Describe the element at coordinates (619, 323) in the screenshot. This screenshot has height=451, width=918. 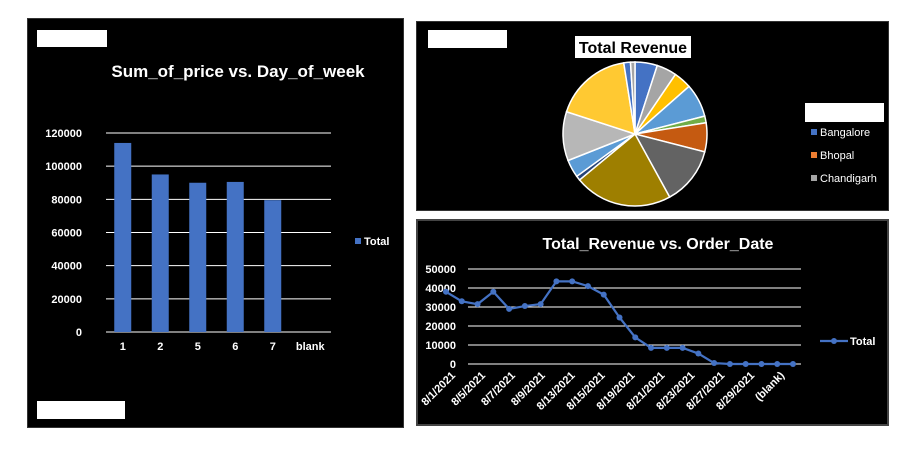
I see `series-line-total` at that location.